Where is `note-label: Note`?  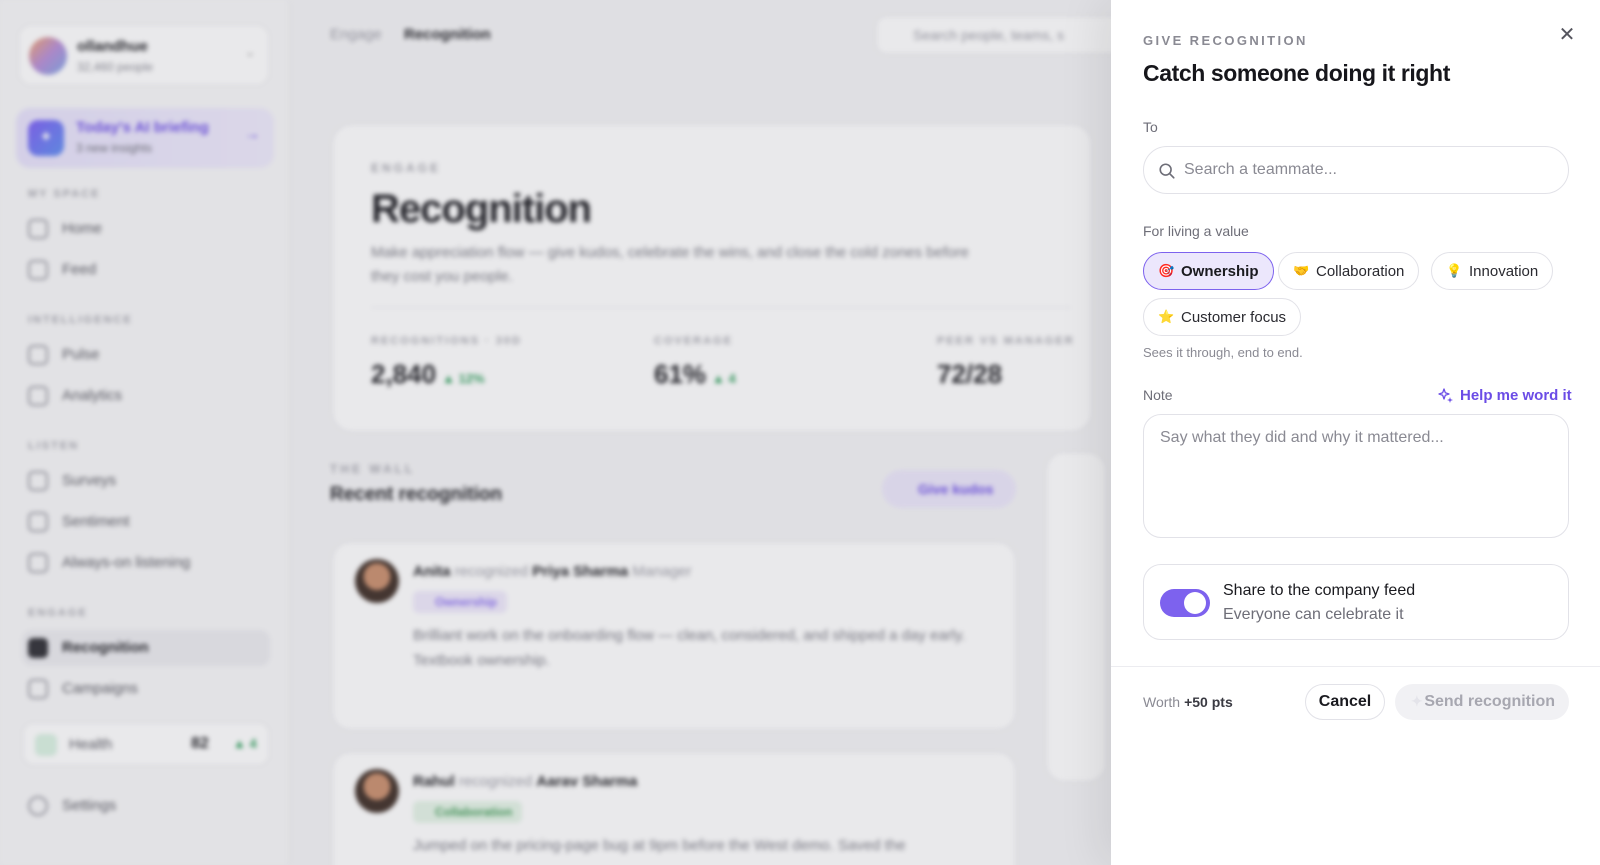 note-label: Note is located at coordinates (1158, 395).